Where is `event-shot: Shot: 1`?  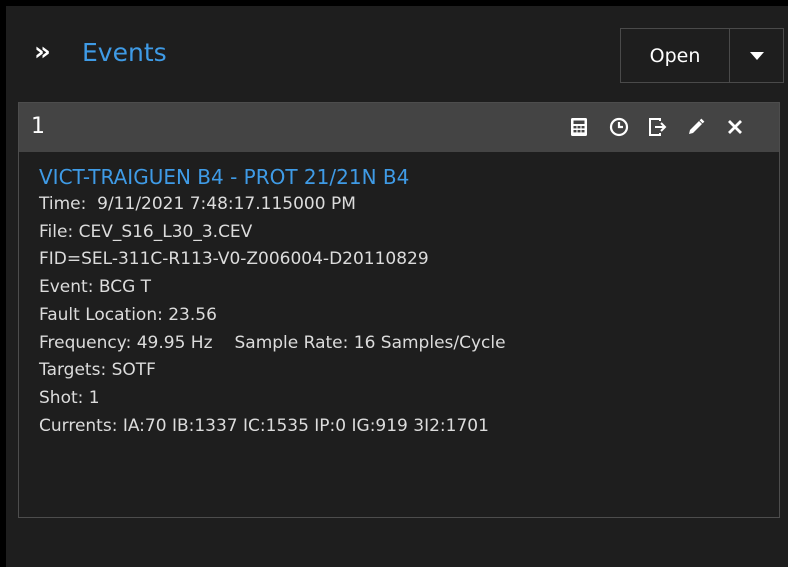 event-shot: Shot: 1 is located at coordinates (69, 397).